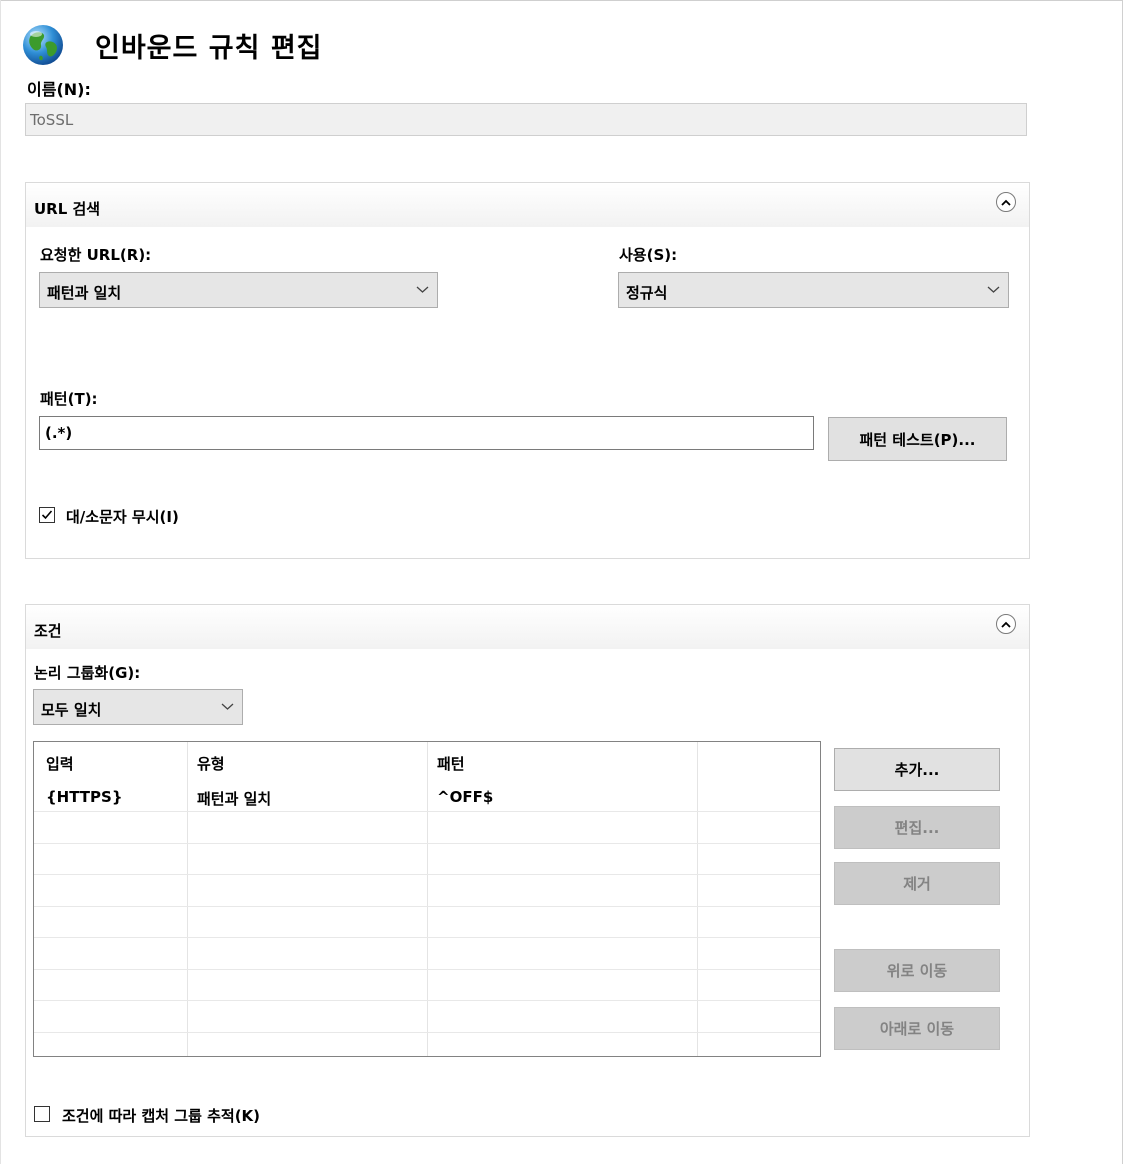 The height and width of the screenshot is (1164, 1123). What do you see at coordinates (69, 399) in the screenshot?
I see `pattern-label: 패턴(T):` at bounding box center [69, 399].